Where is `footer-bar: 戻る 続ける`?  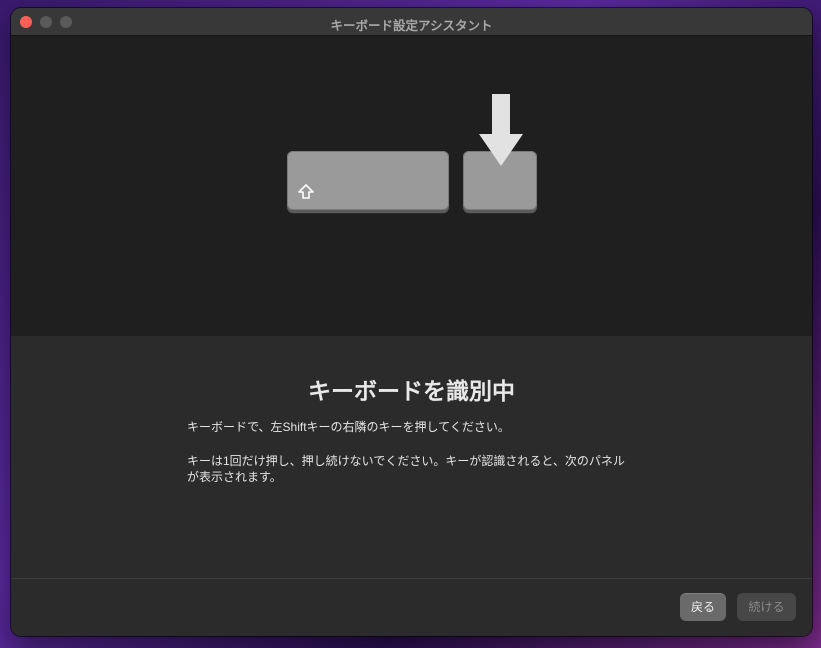 footer-bar: 戻る 続ける is located at coordinates (411, 607).